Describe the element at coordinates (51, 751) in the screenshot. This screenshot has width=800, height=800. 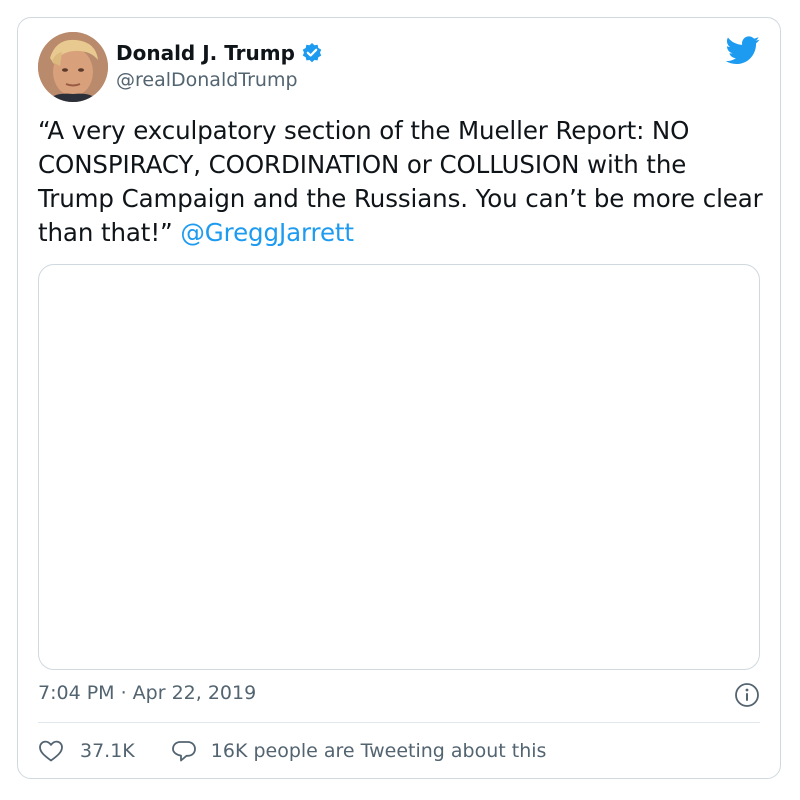
I see `heart-icon` at that location.